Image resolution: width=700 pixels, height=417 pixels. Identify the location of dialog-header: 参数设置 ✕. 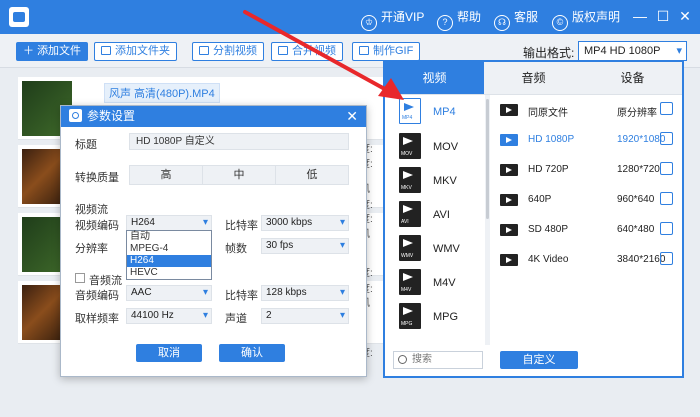
(213, 116).